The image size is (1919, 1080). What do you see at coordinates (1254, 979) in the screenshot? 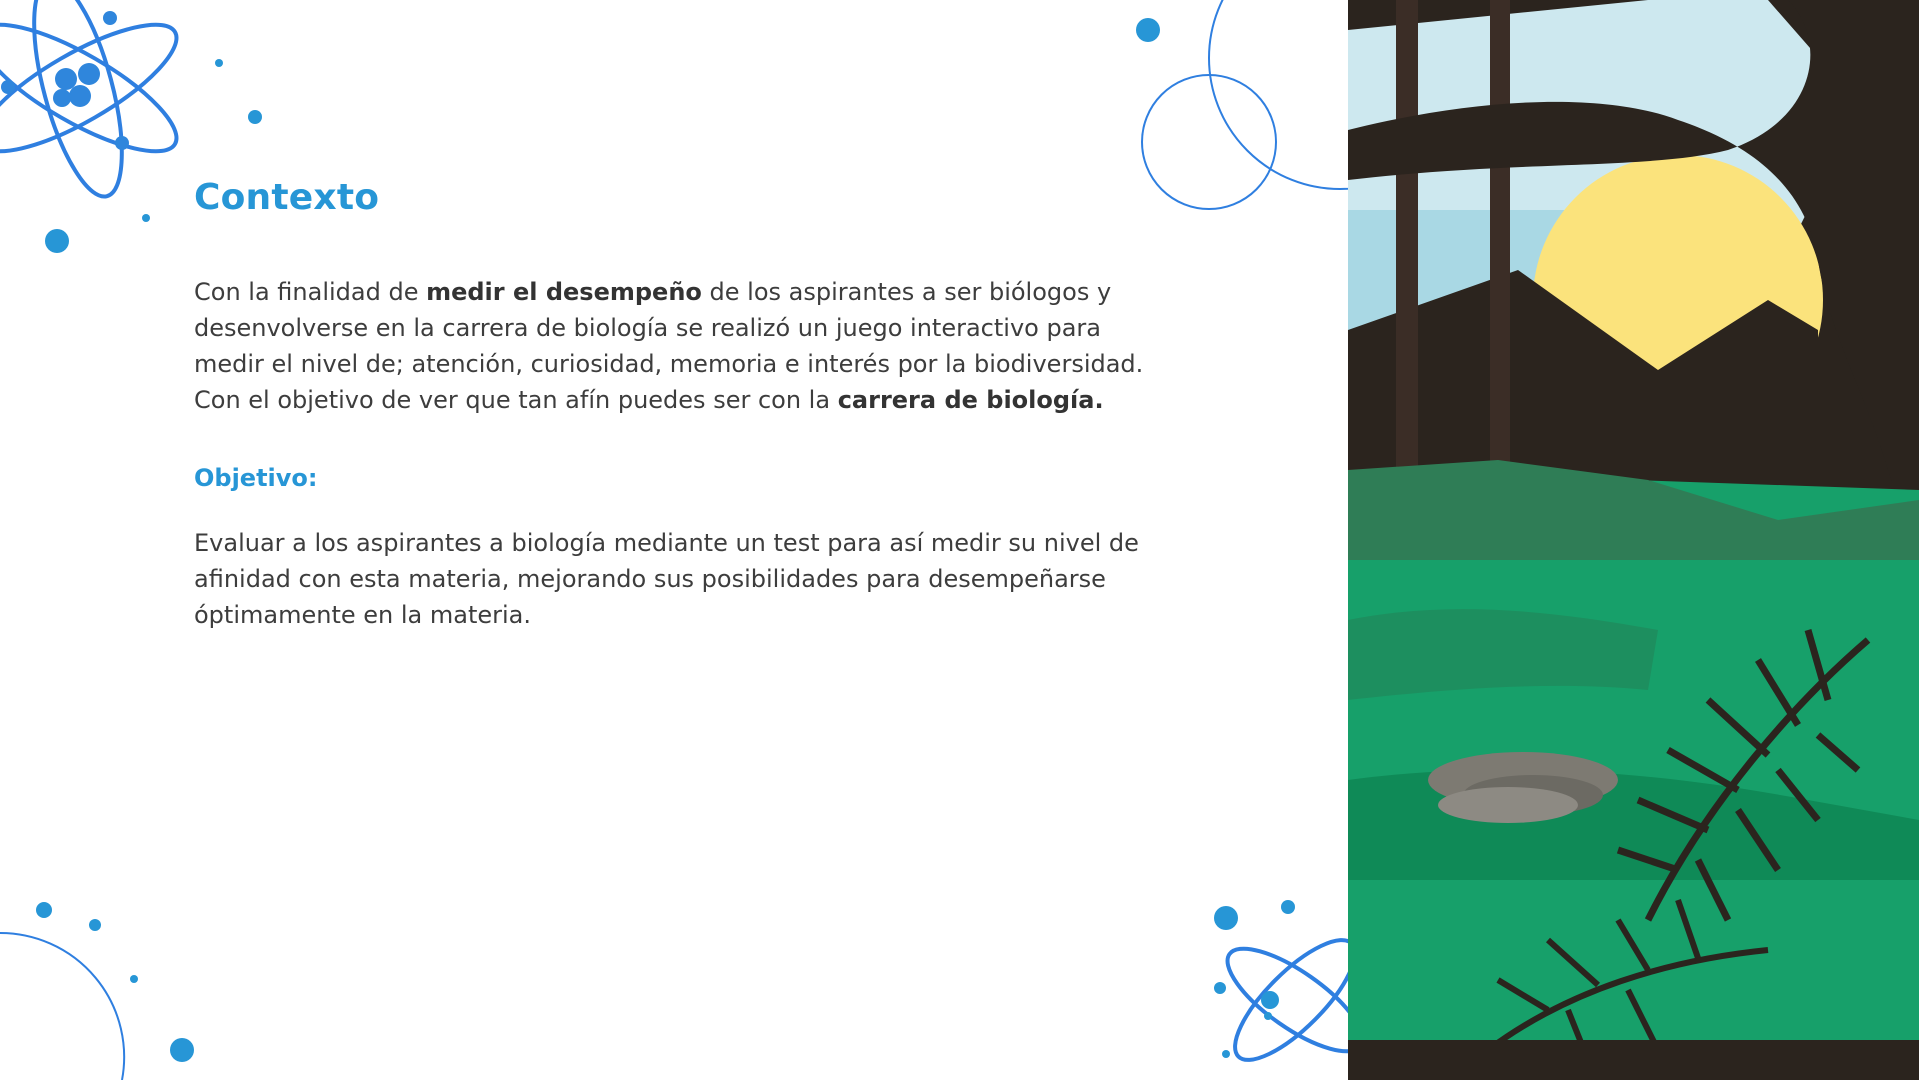
I see `dots-bottom-right` at bounding box center [1254, 979].